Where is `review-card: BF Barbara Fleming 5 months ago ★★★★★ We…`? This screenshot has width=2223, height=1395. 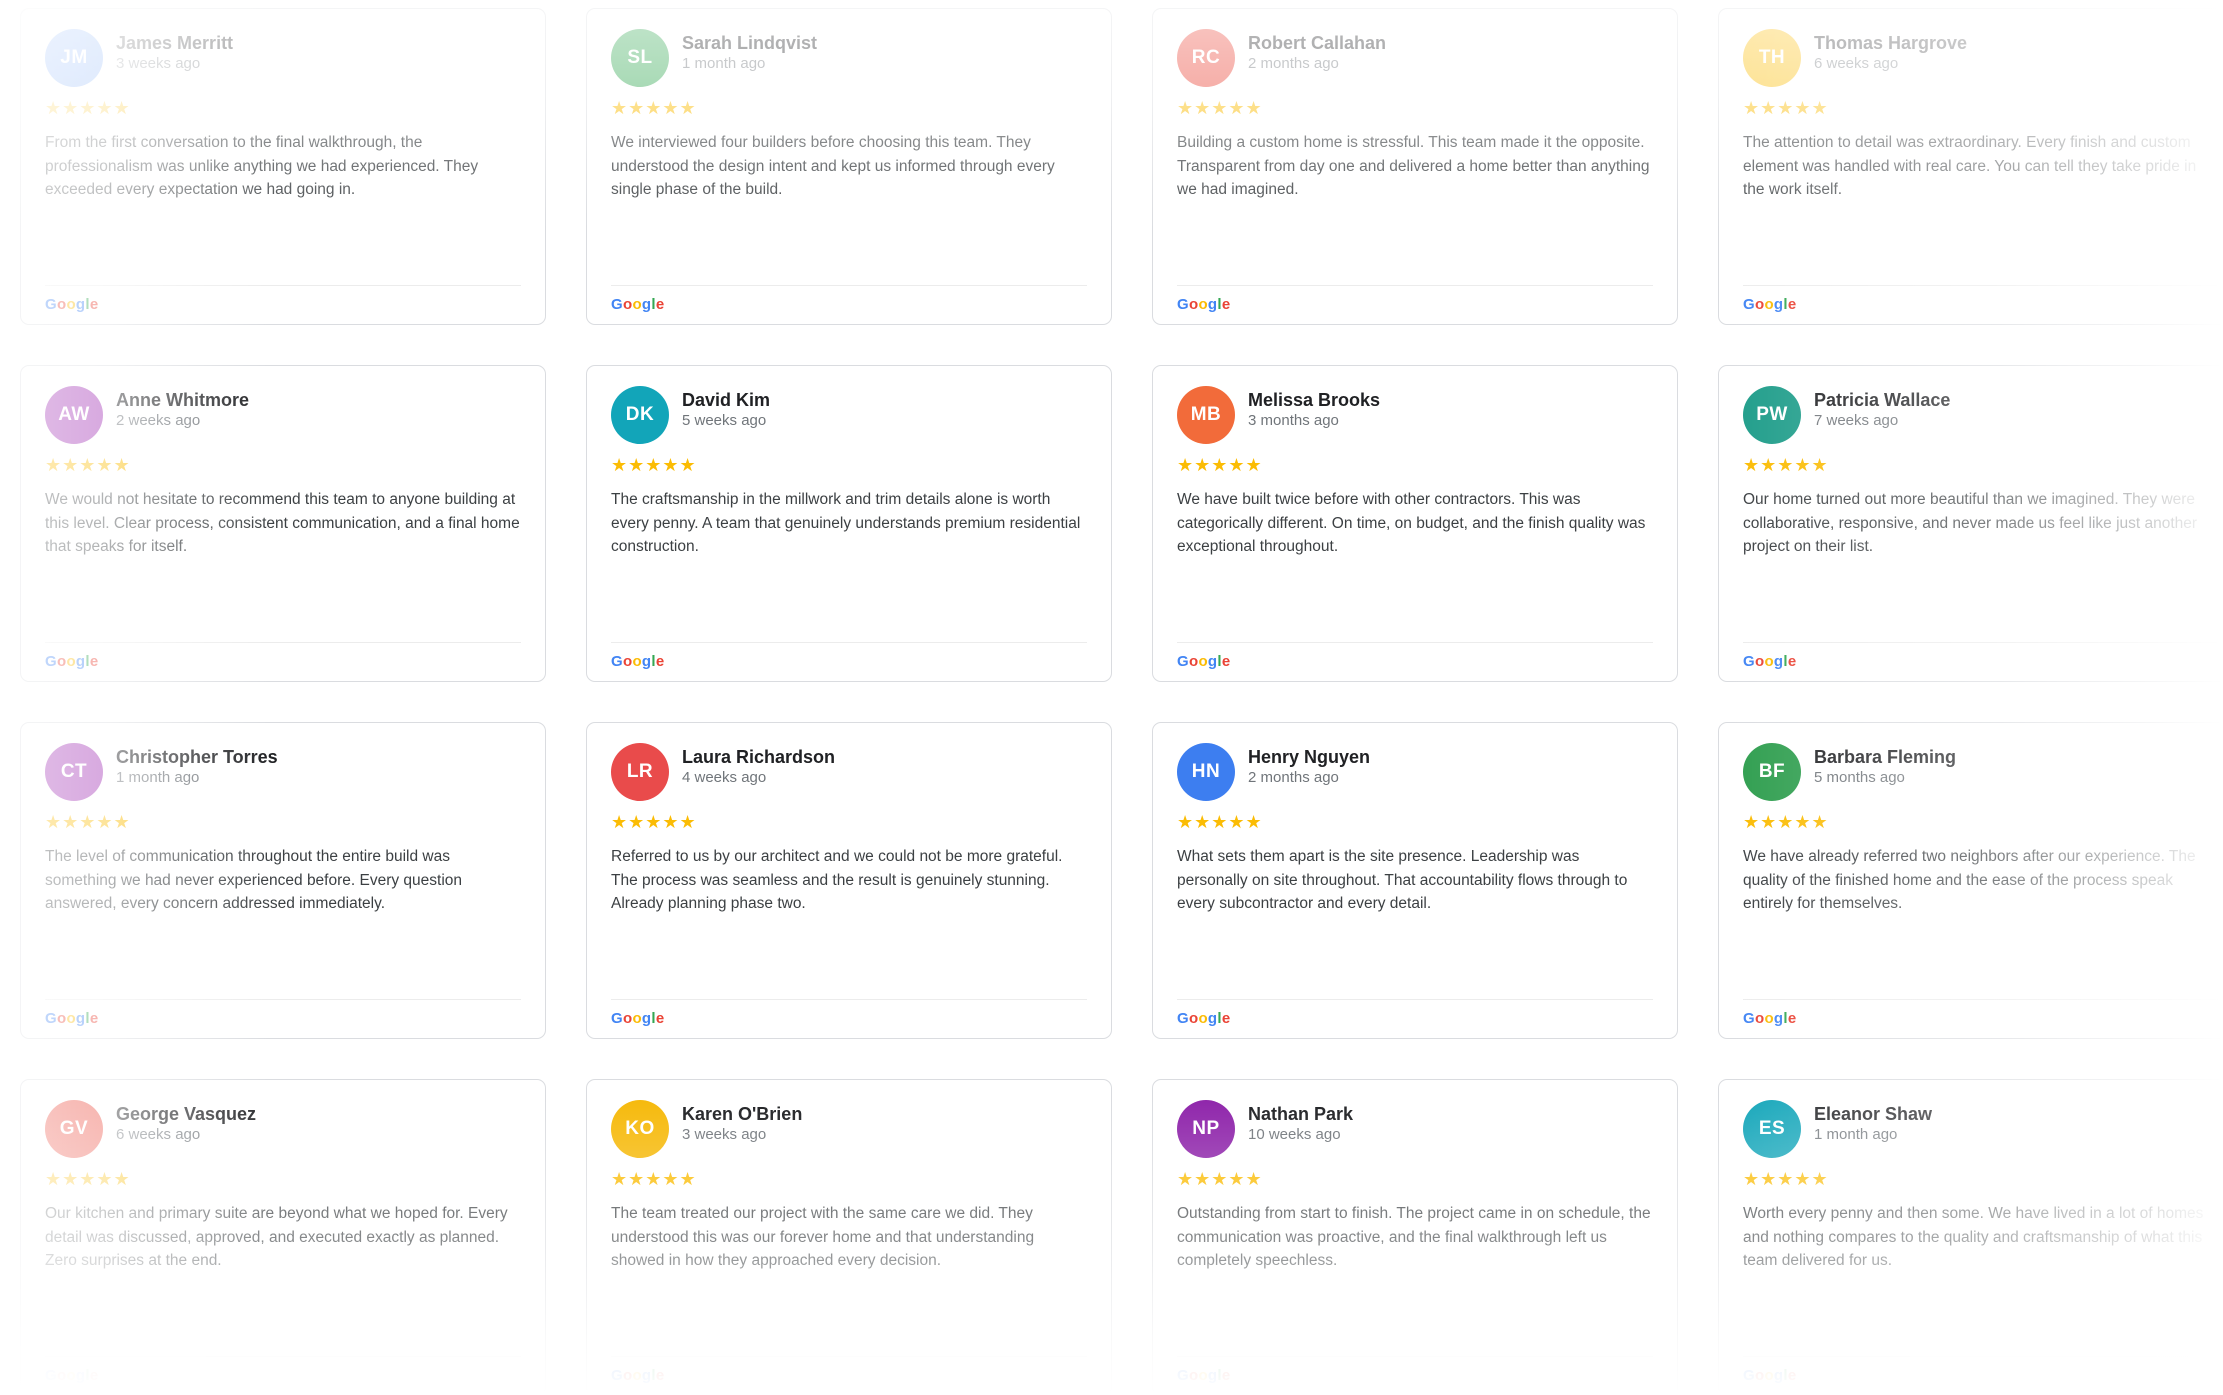 review-card: BF Barbara Fleming 5 months ago ★★★★★ We… is located at coordinates (1970, 880).